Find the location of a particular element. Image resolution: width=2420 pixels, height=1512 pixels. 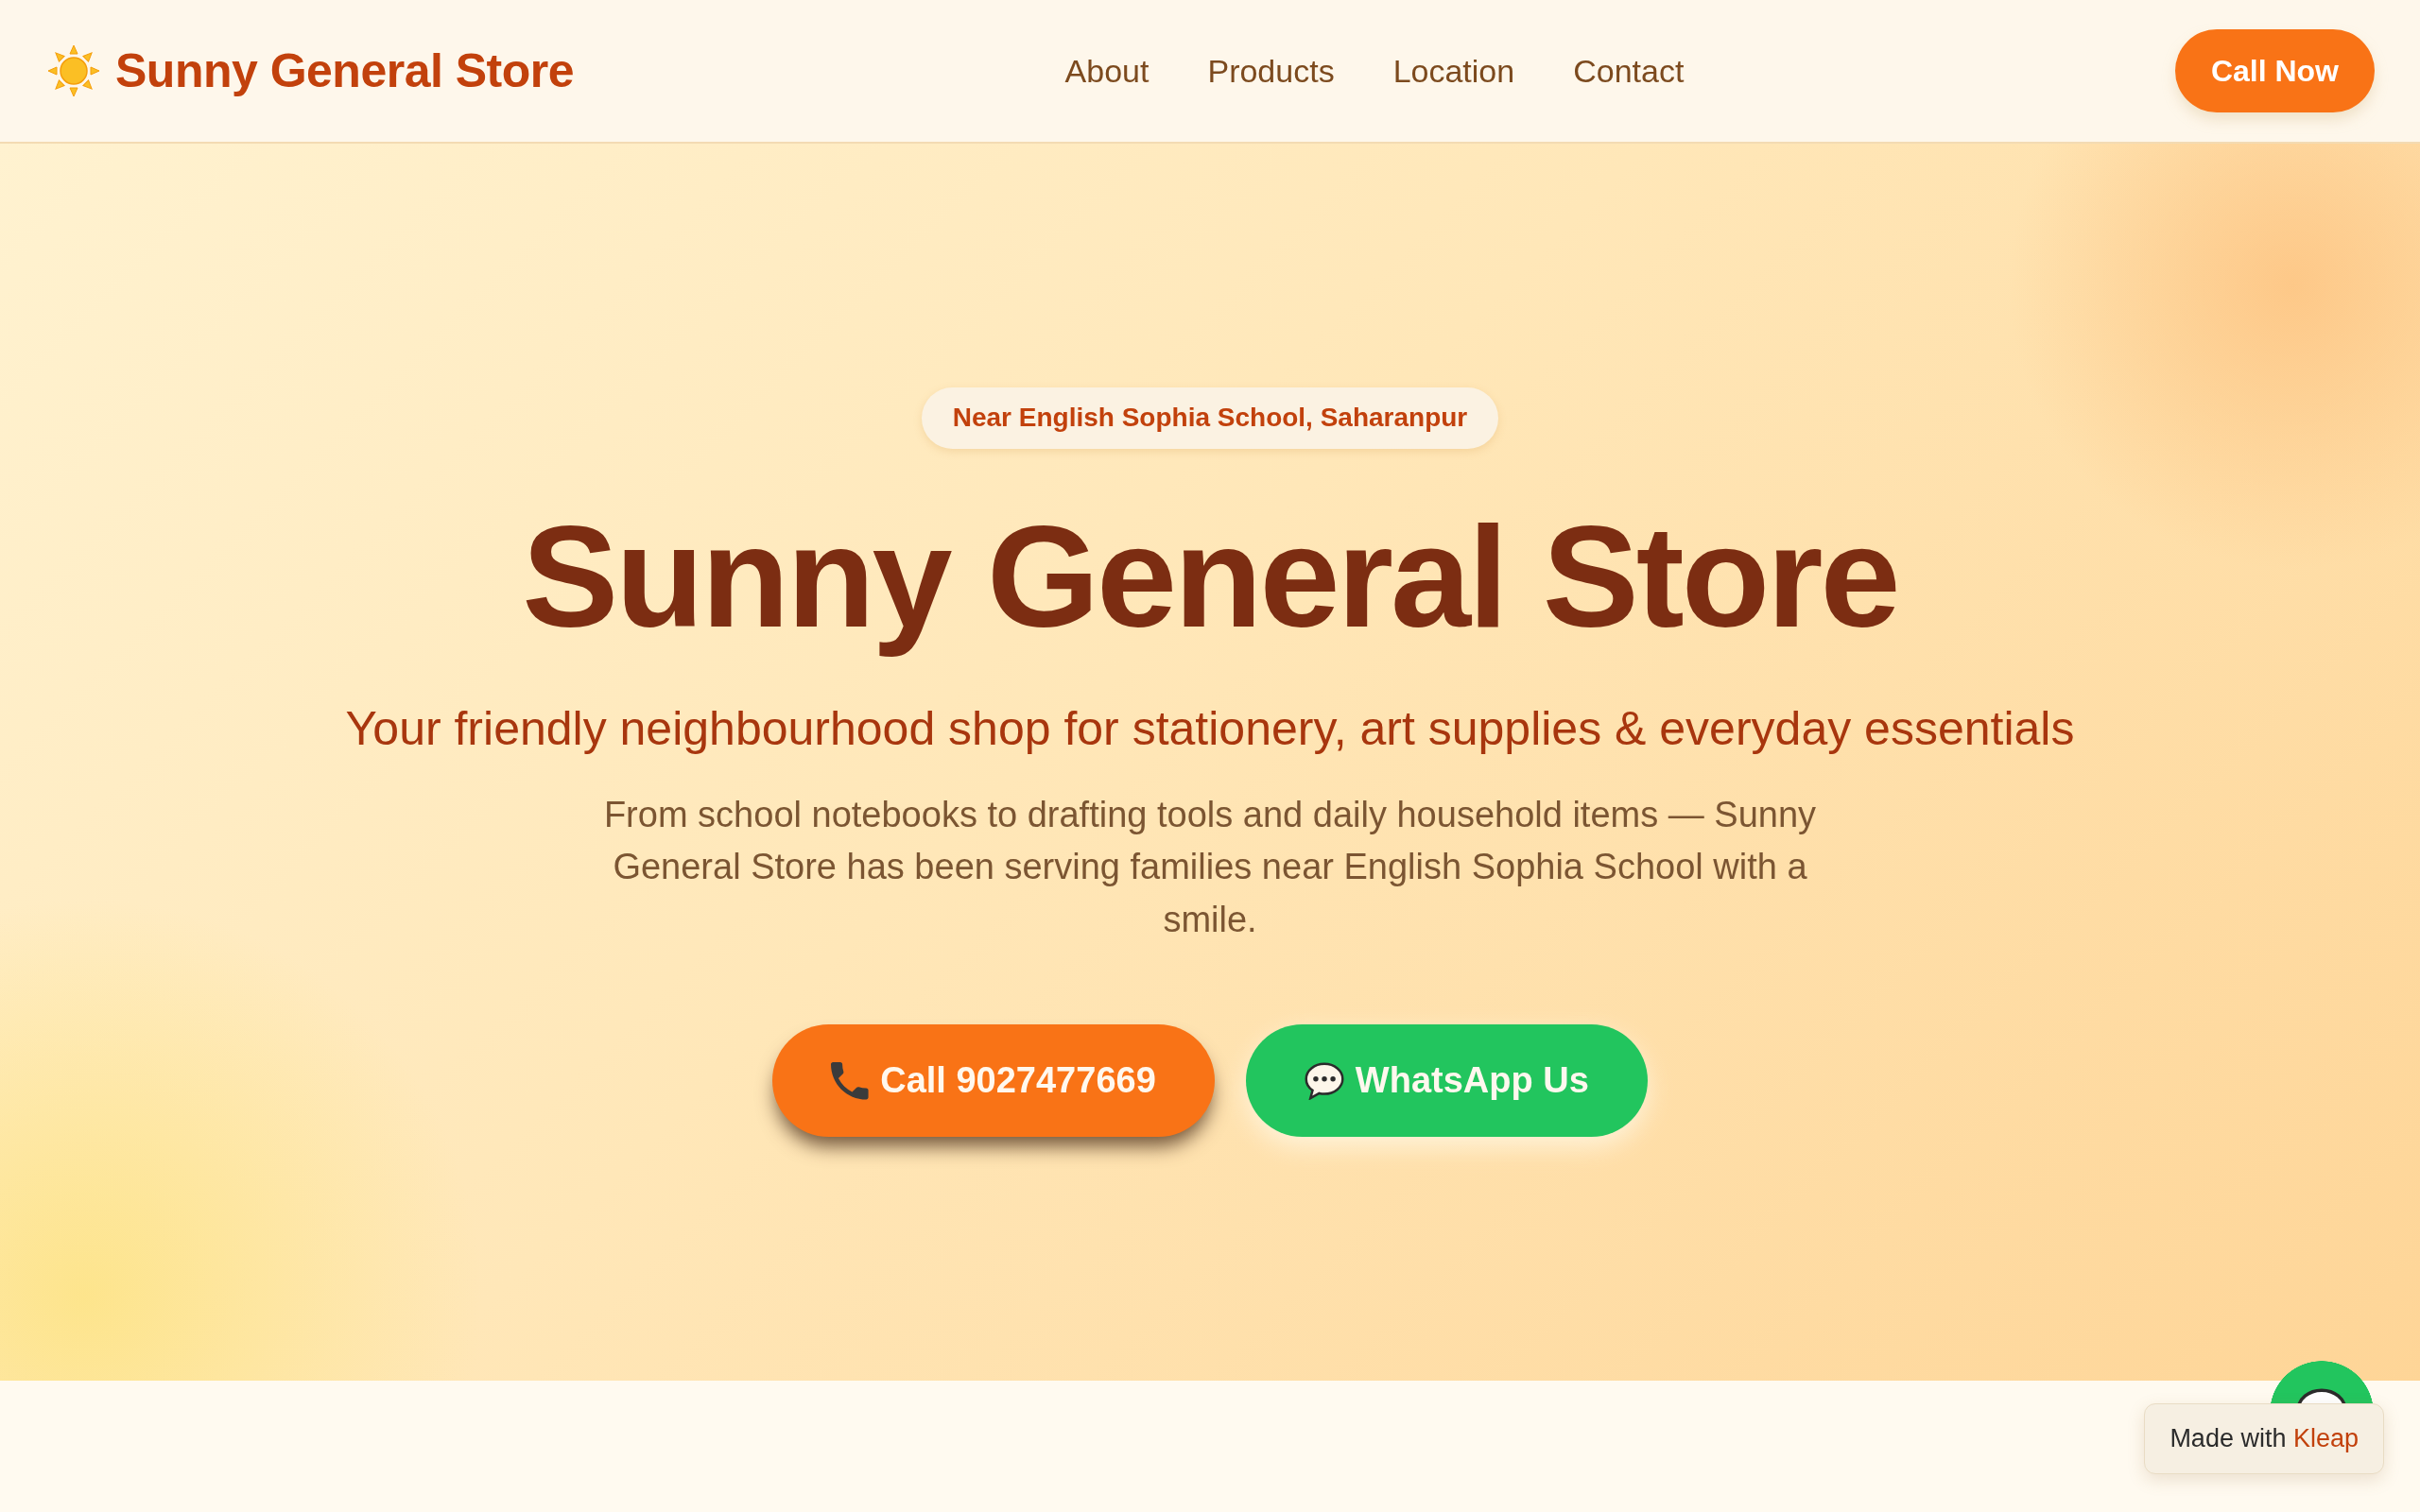

nav-link: About is located at coordinates (1107, 71).